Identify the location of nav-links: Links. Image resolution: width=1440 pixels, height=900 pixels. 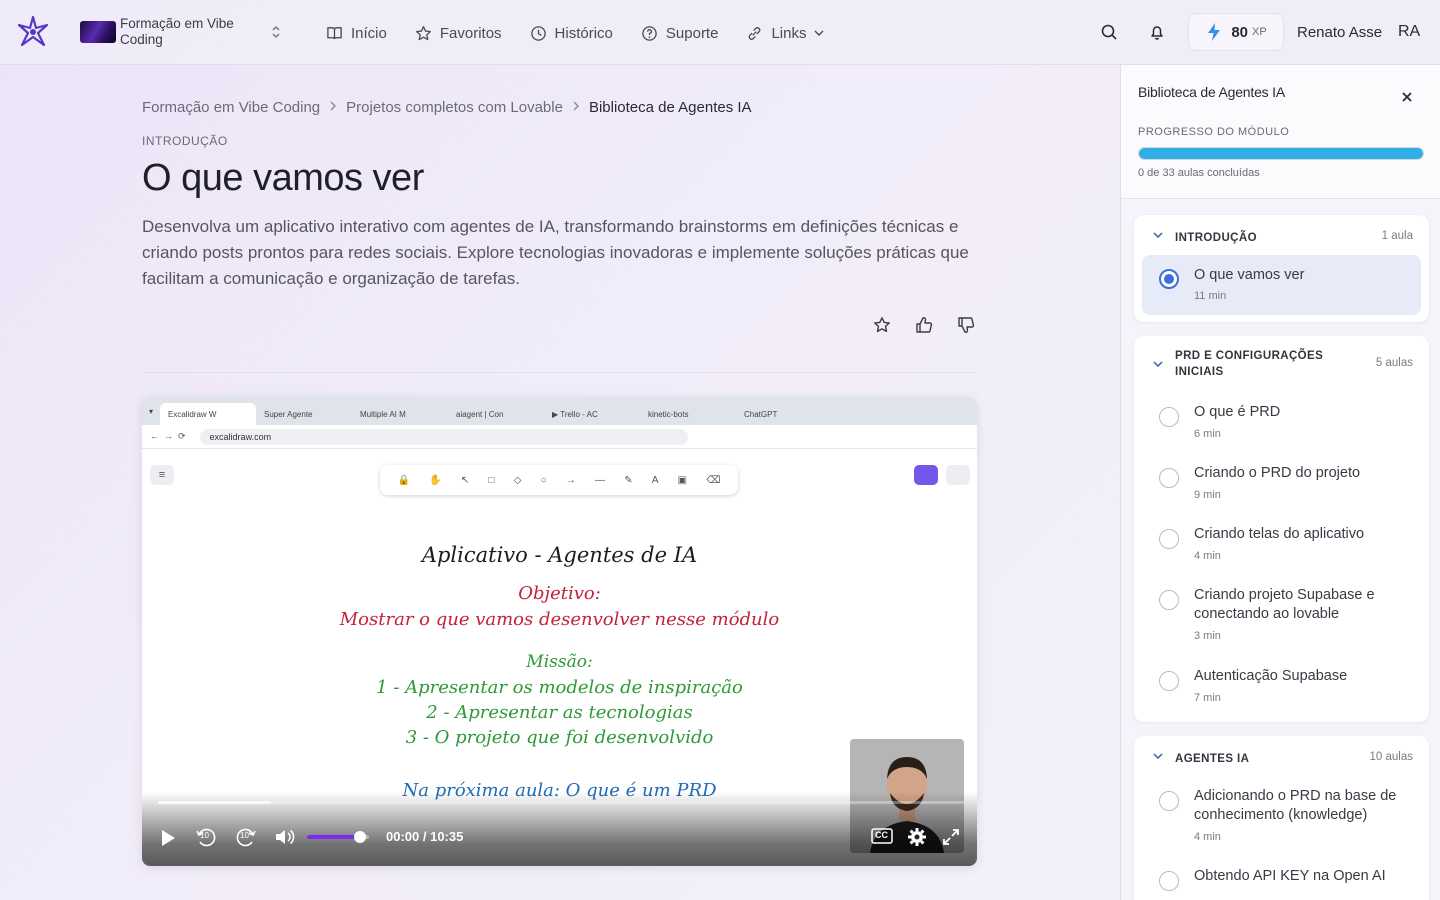
(786, 33).